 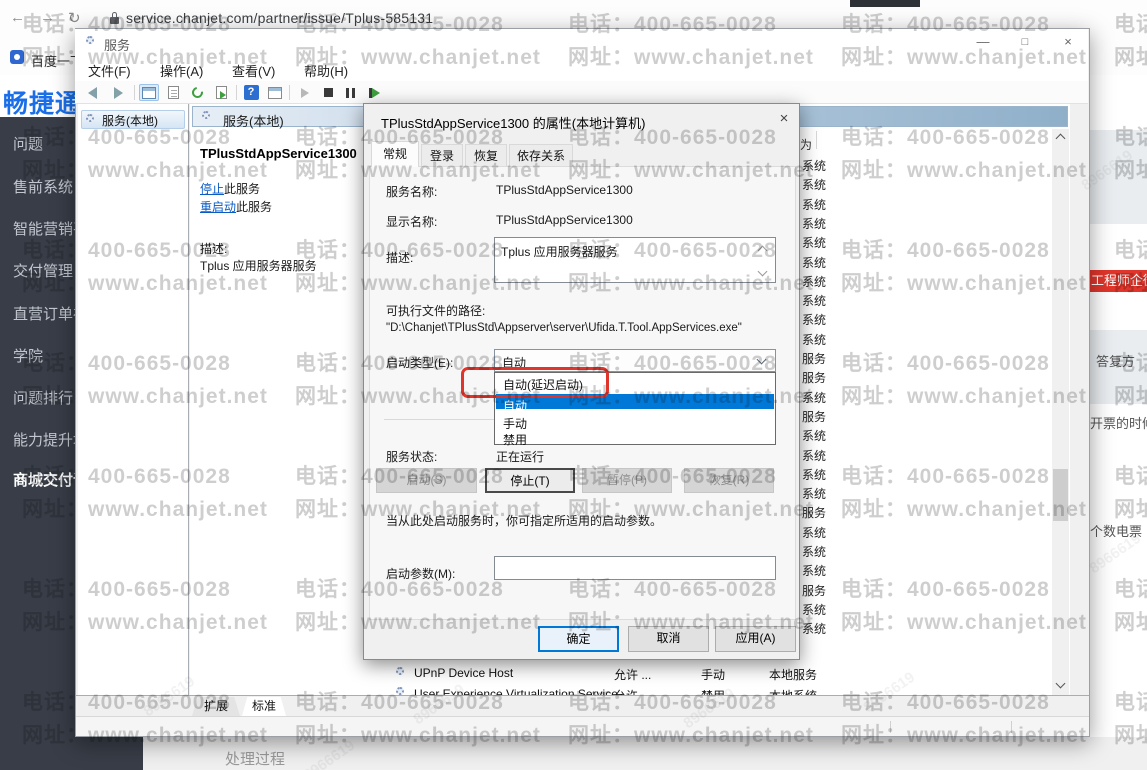 I want to click on service-row-startup: 手动, so click(x=713, y=674).